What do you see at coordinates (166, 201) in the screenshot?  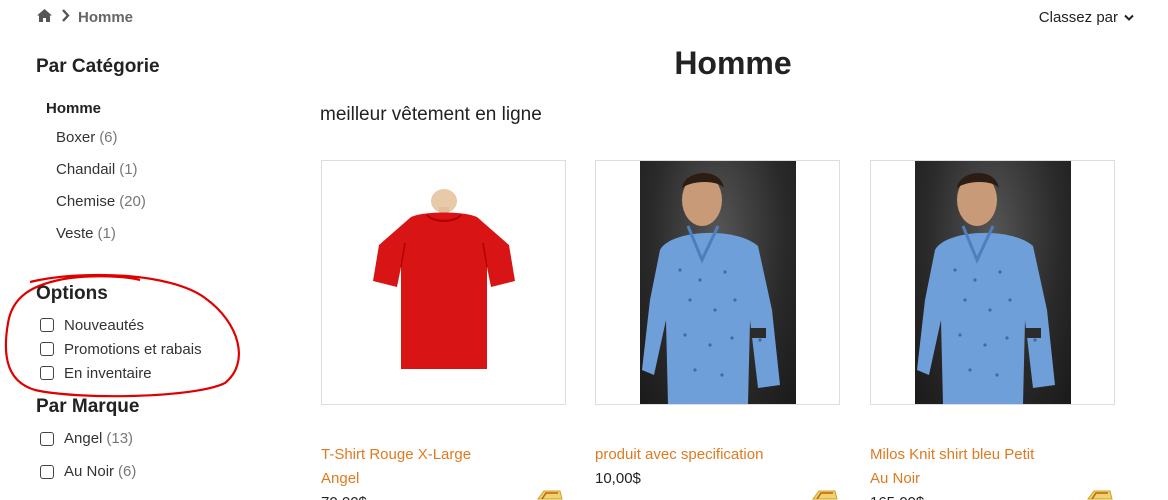 I see `category-item: Chemise (20)` at bounding box center [166, 201].